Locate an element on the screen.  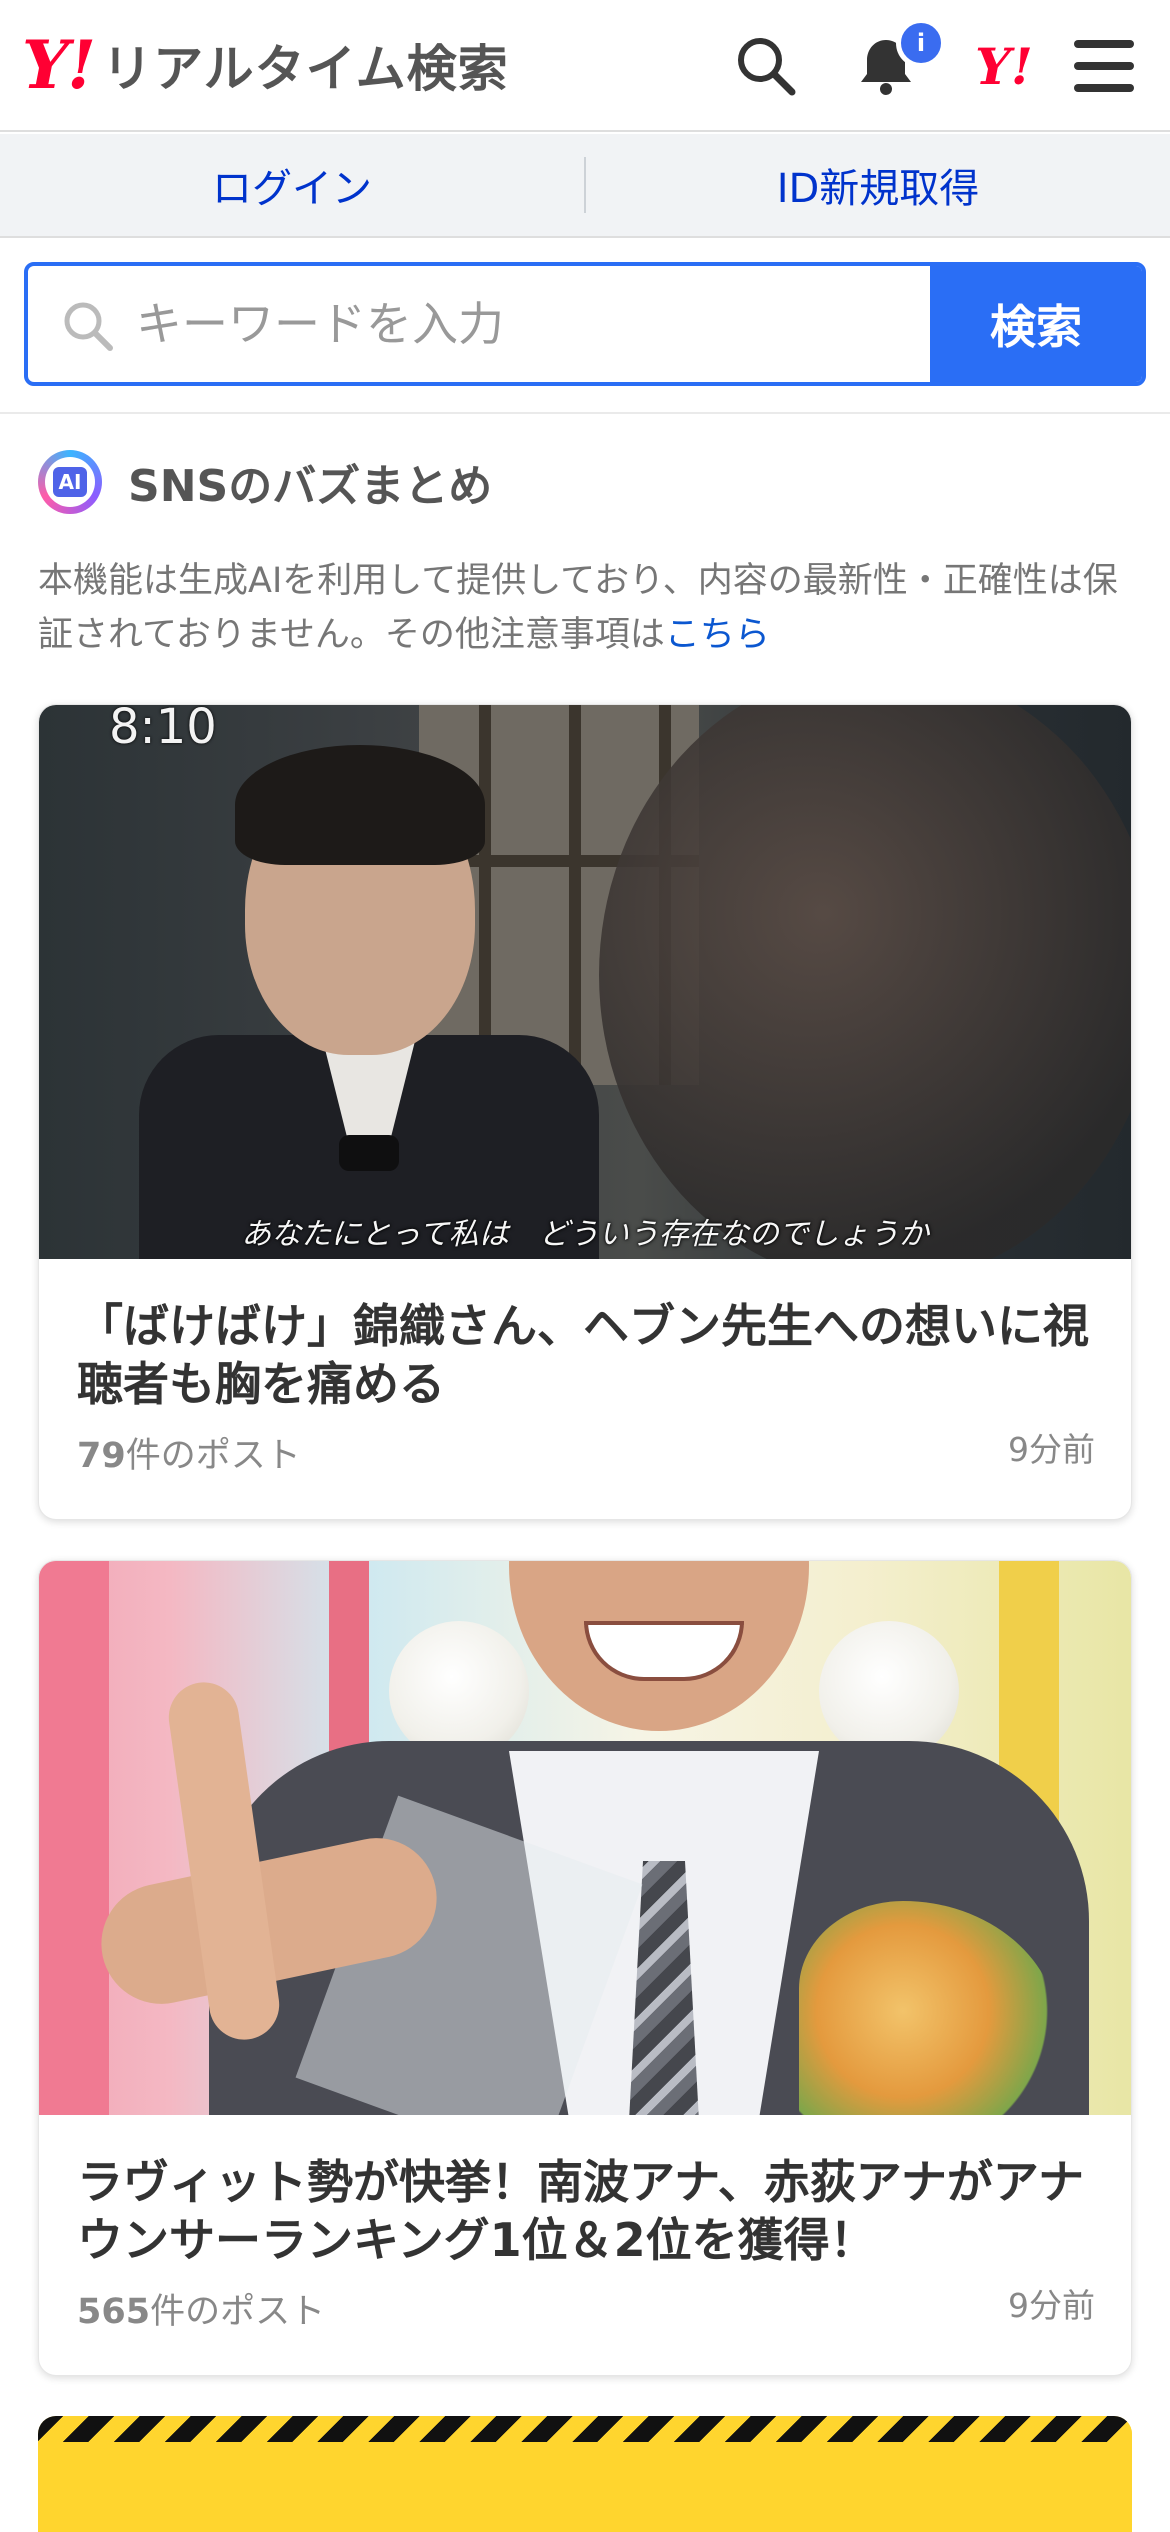
section-divider is located at coordinates (585, 413).